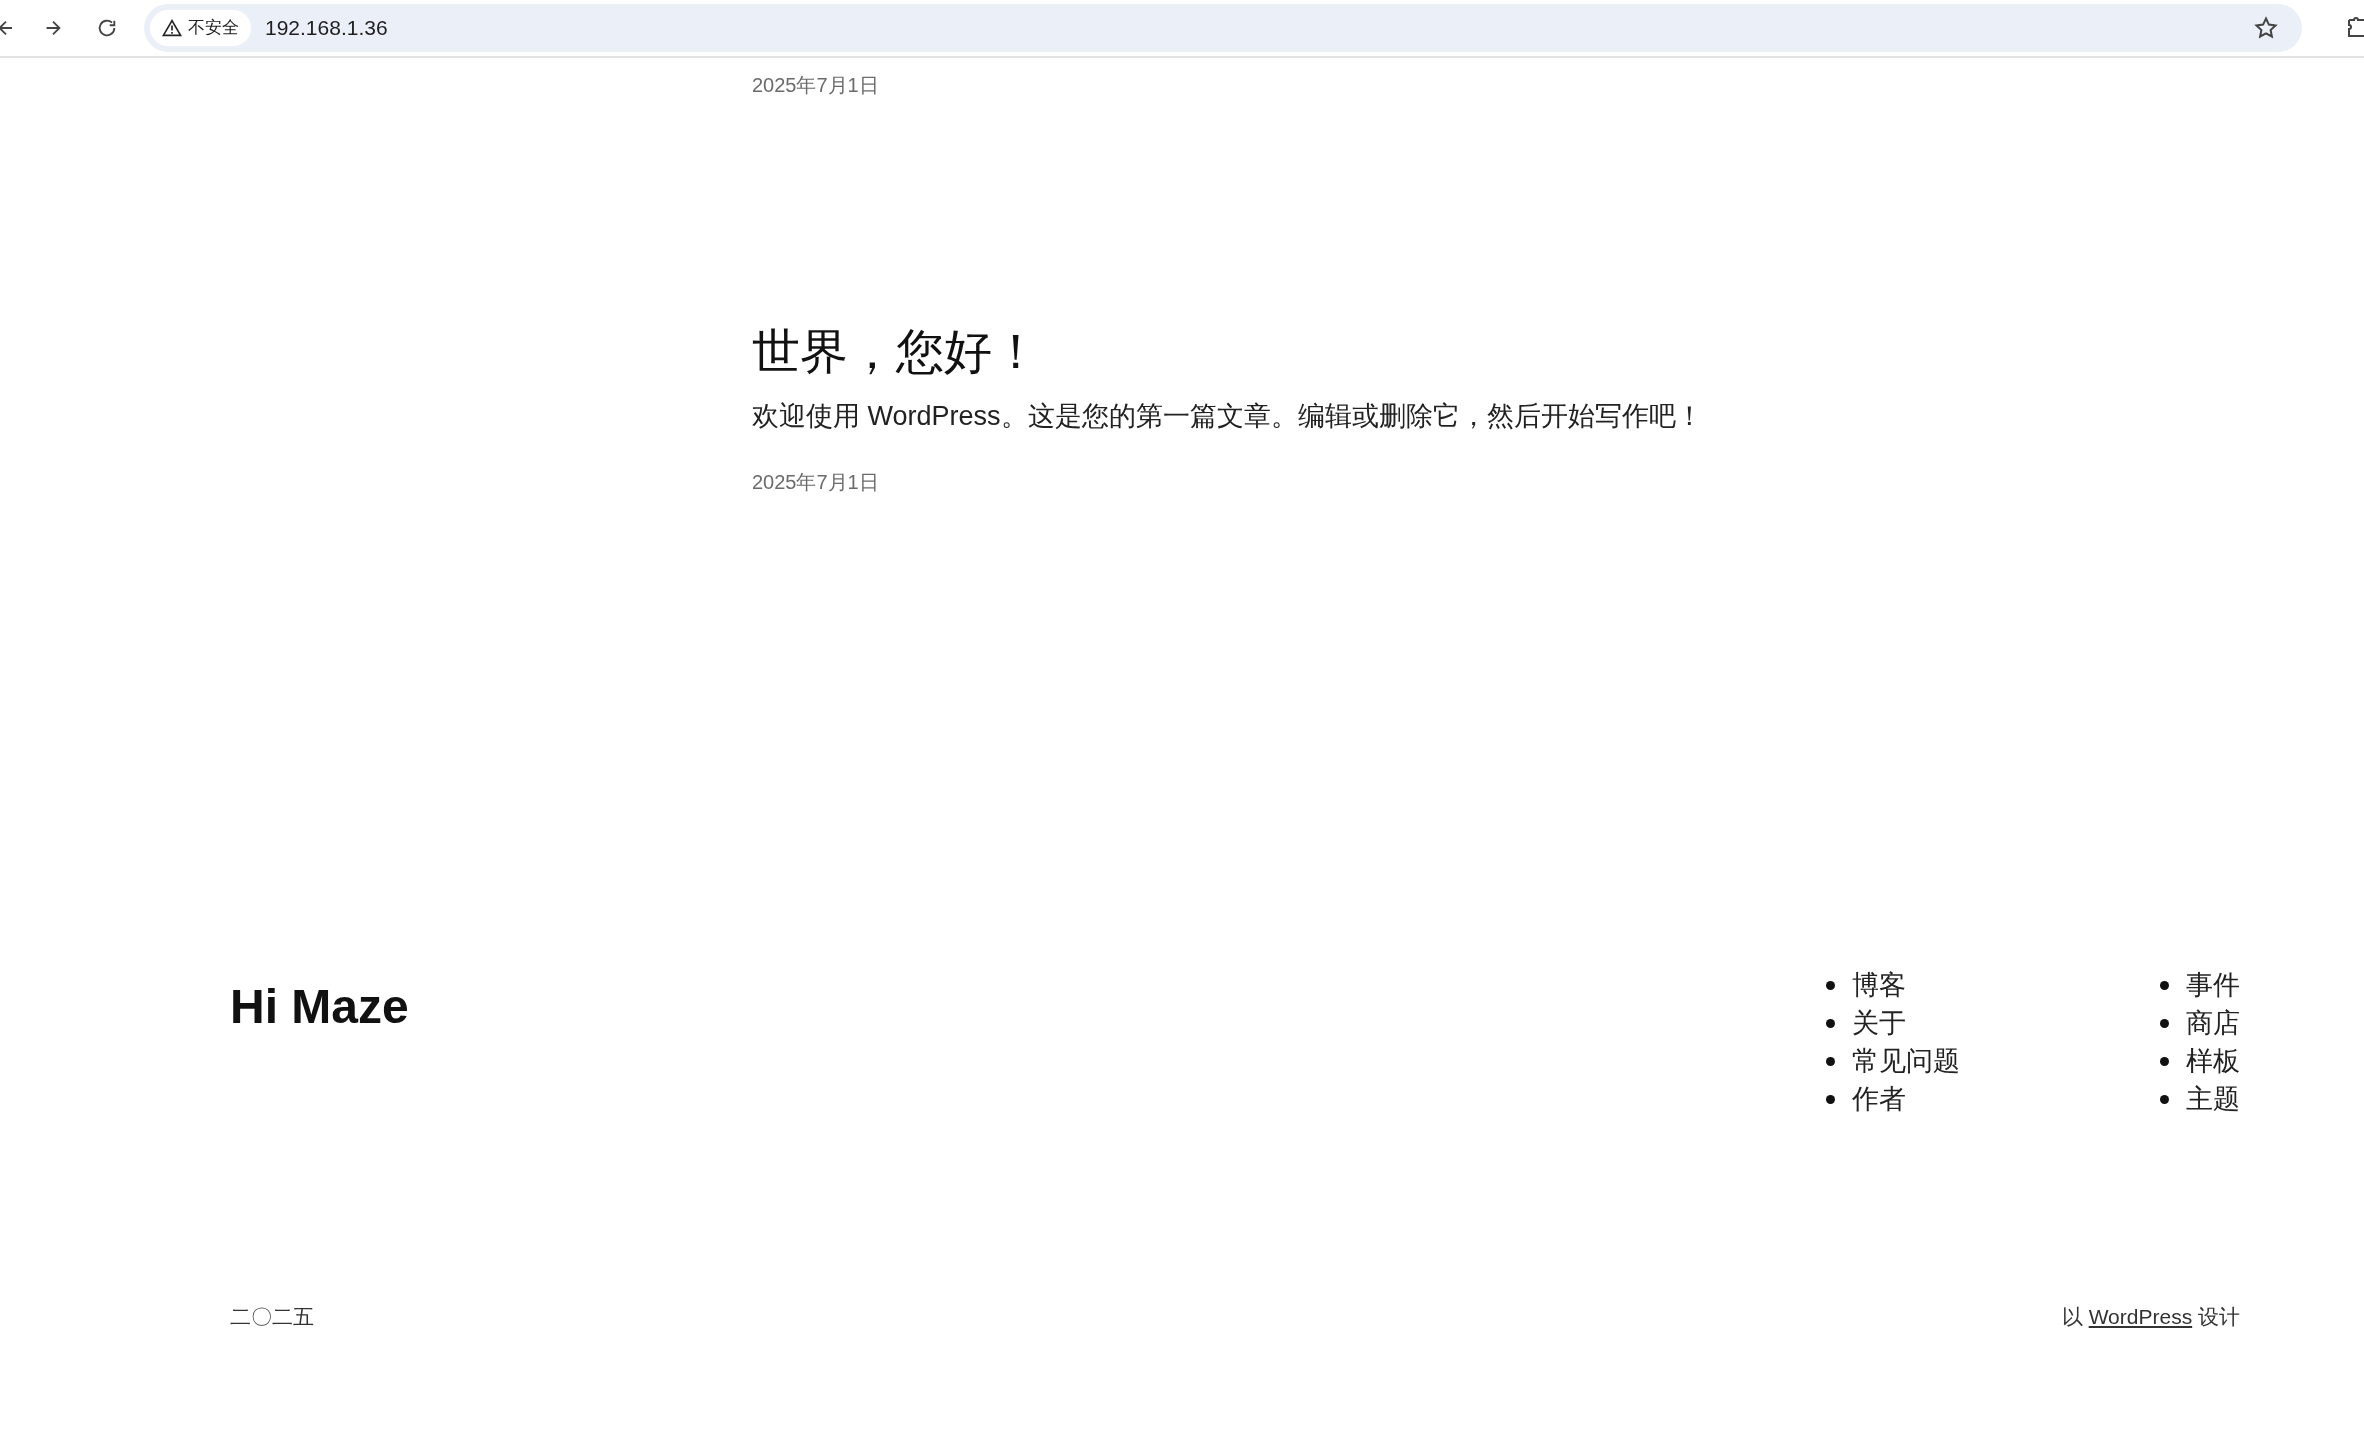 This screenshot has width=2364, height=1442. What do you see at coordinates (2266, 28) in the screenshot?
I see `star-icon` at bounding box center [2266, 28].